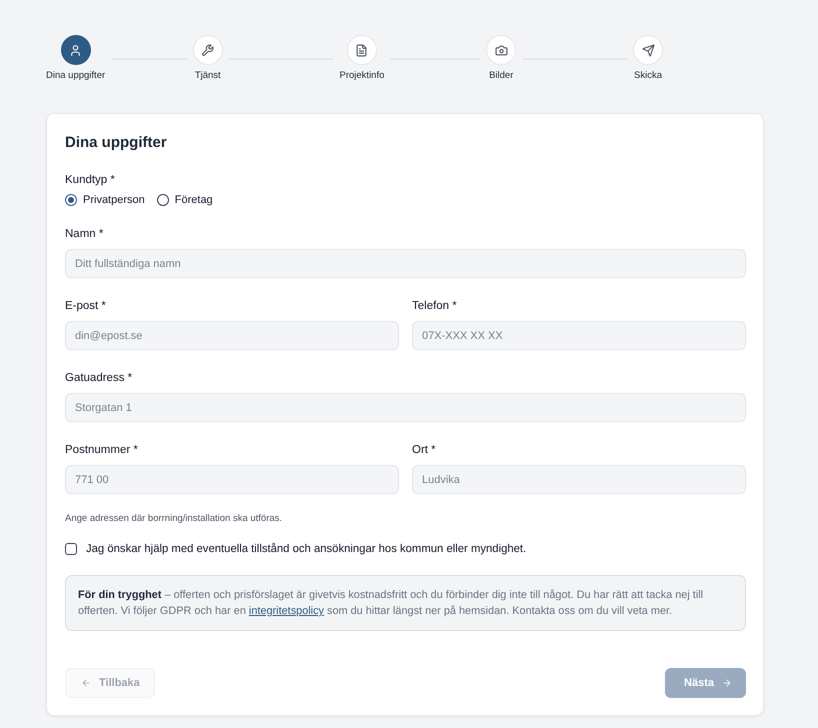 The height and width of the screenshot is (728, 818). I want to click on text-field: 07X-XXX XX XX, so click(579, 335).